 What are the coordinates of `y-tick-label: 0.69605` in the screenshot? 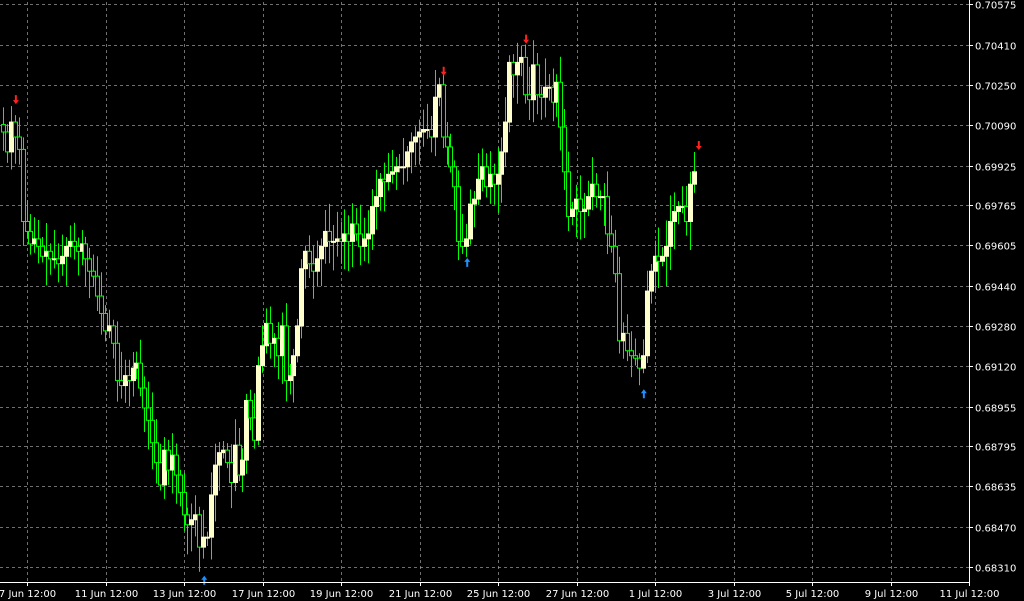 It's located at (995, 247).